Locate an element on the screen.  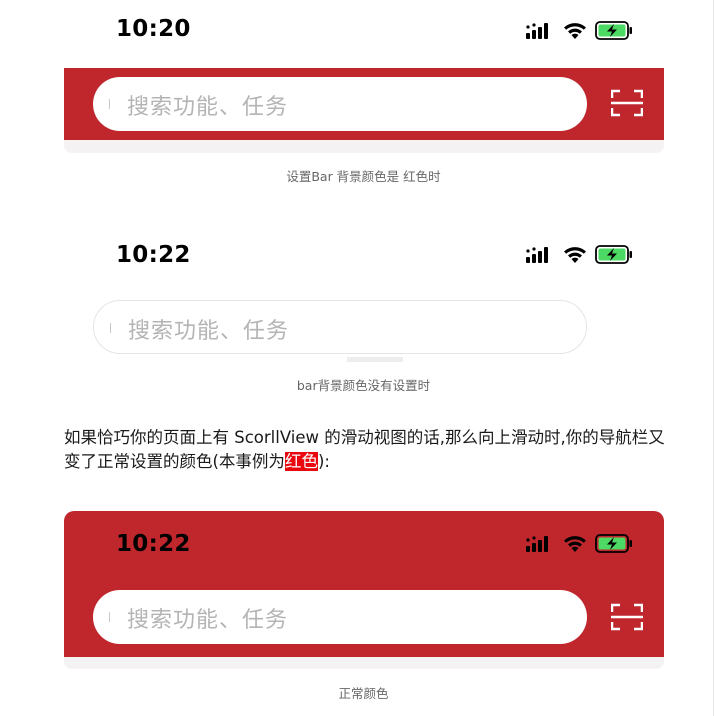
page-edge-divider is located at coordinates (713, 358).